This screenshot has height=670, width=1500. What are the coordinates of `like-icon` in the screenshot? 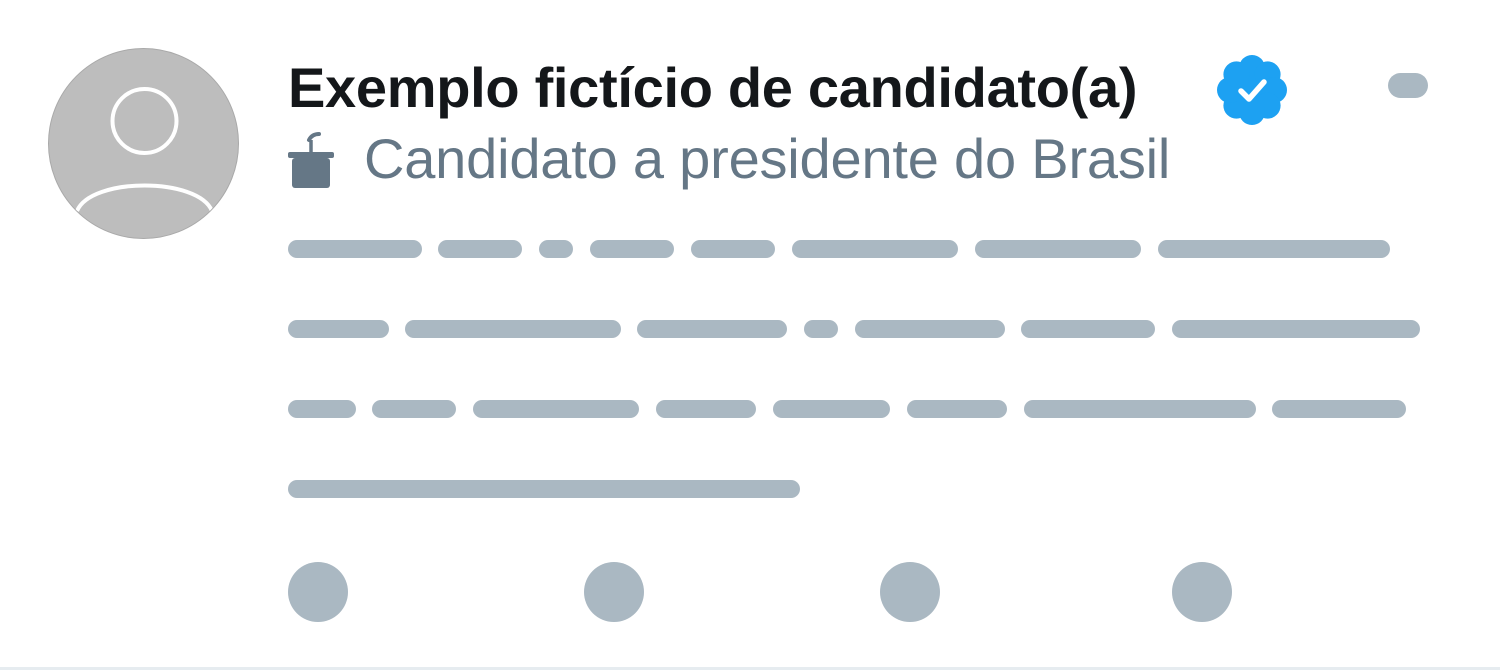 It's located at (910, 592).